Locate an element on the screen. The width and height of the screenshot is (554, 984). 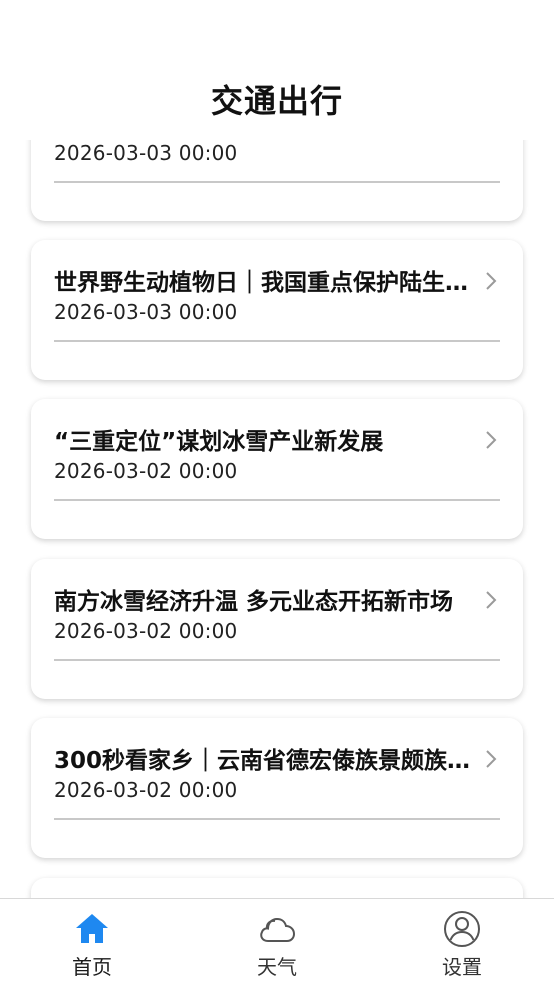
article-card: 南方冰雪经济升温 多元业态开拓新市场 2026-03-02 00:00 is located at coordinates (277, 629).